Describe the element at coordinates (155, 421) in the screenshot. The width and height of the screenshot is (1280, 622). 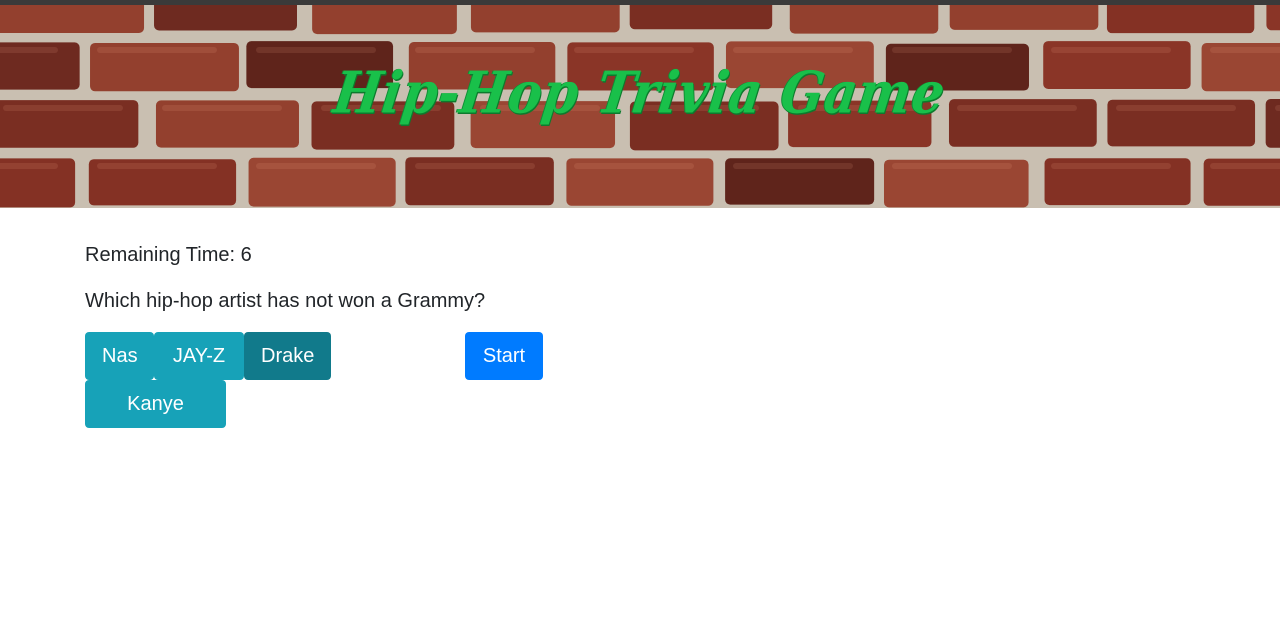
I see `answer-button-kanye-west: Kanye West` at that location.